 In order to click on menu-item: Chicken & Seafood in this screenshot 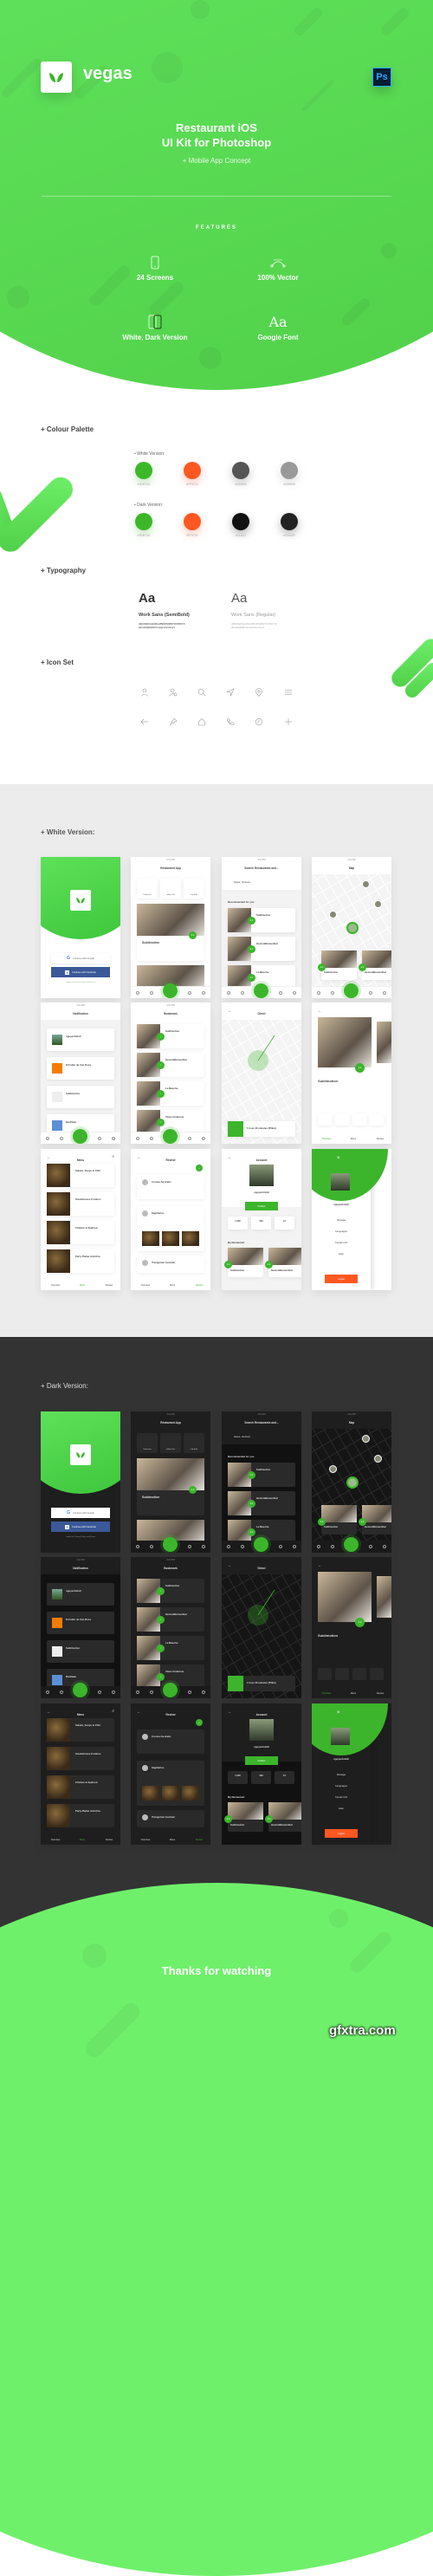, I will do `click(80, 1787)`.